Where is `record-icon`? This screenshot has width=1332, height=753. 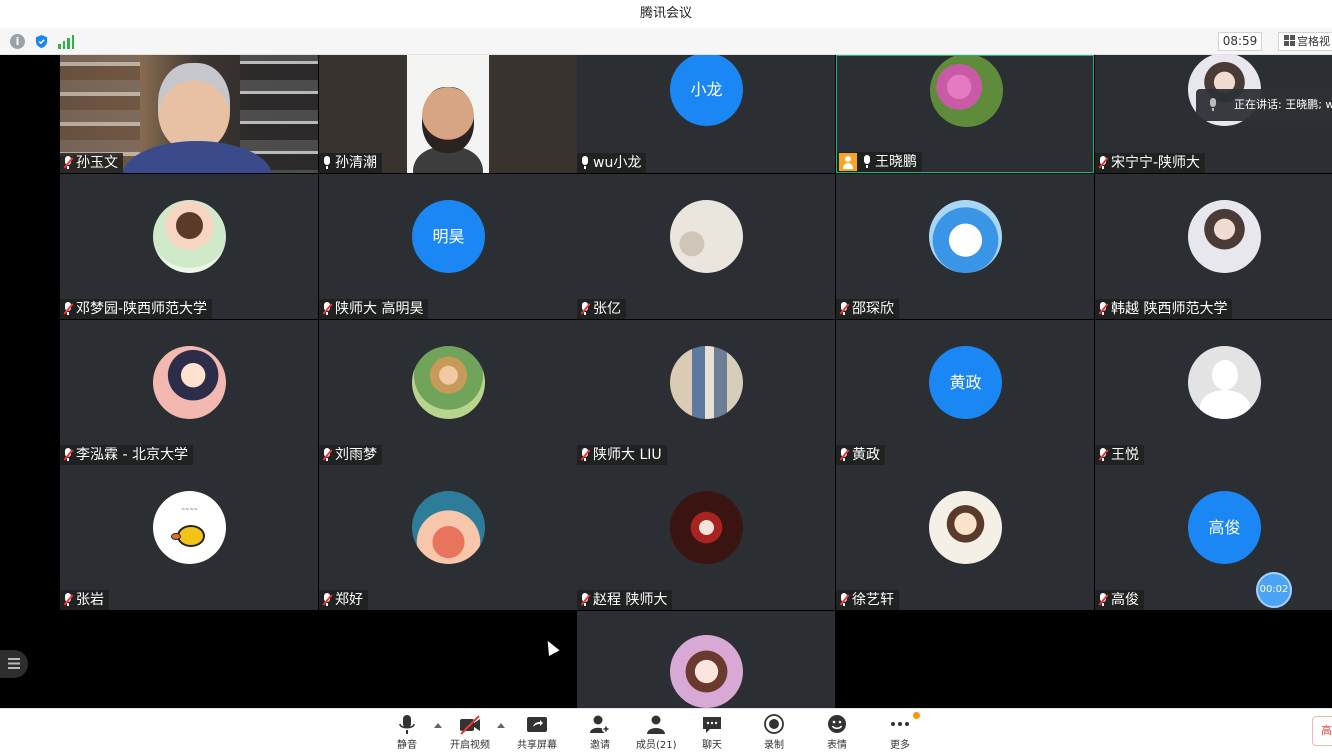 record-icon is located at coordinates (774, 724).